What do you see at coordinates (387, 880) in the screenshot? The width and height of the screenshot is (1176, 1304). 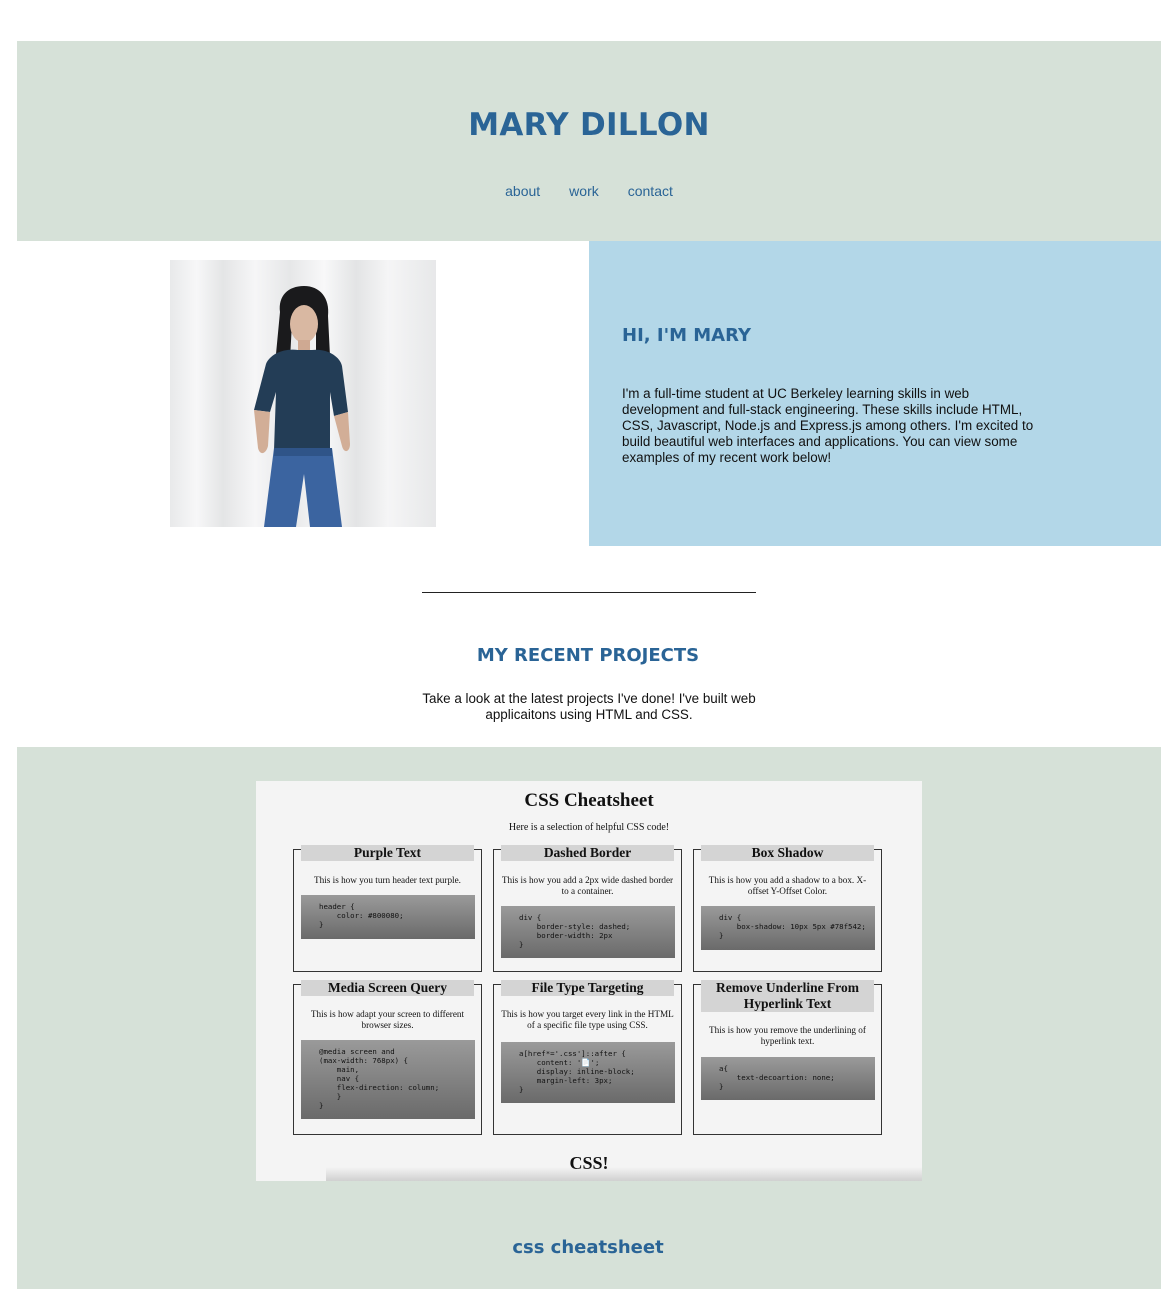 I see `card-description: This is how you turn header text purple.` at bounding box center [387, 880].